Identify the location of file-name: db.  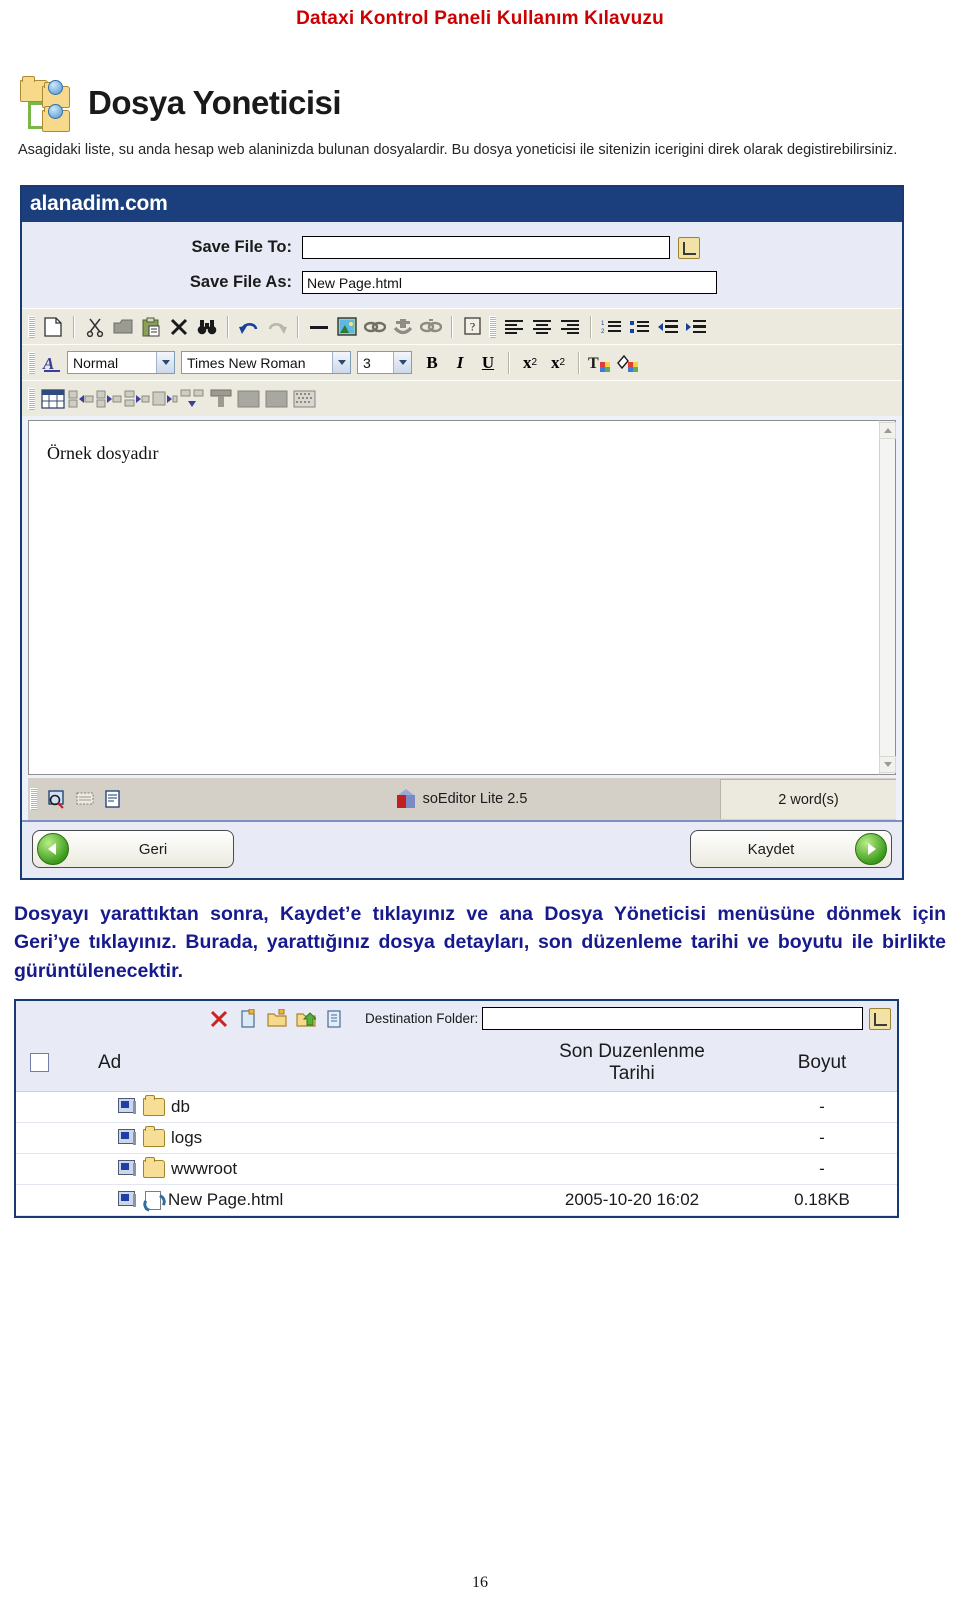
(180, 1107).